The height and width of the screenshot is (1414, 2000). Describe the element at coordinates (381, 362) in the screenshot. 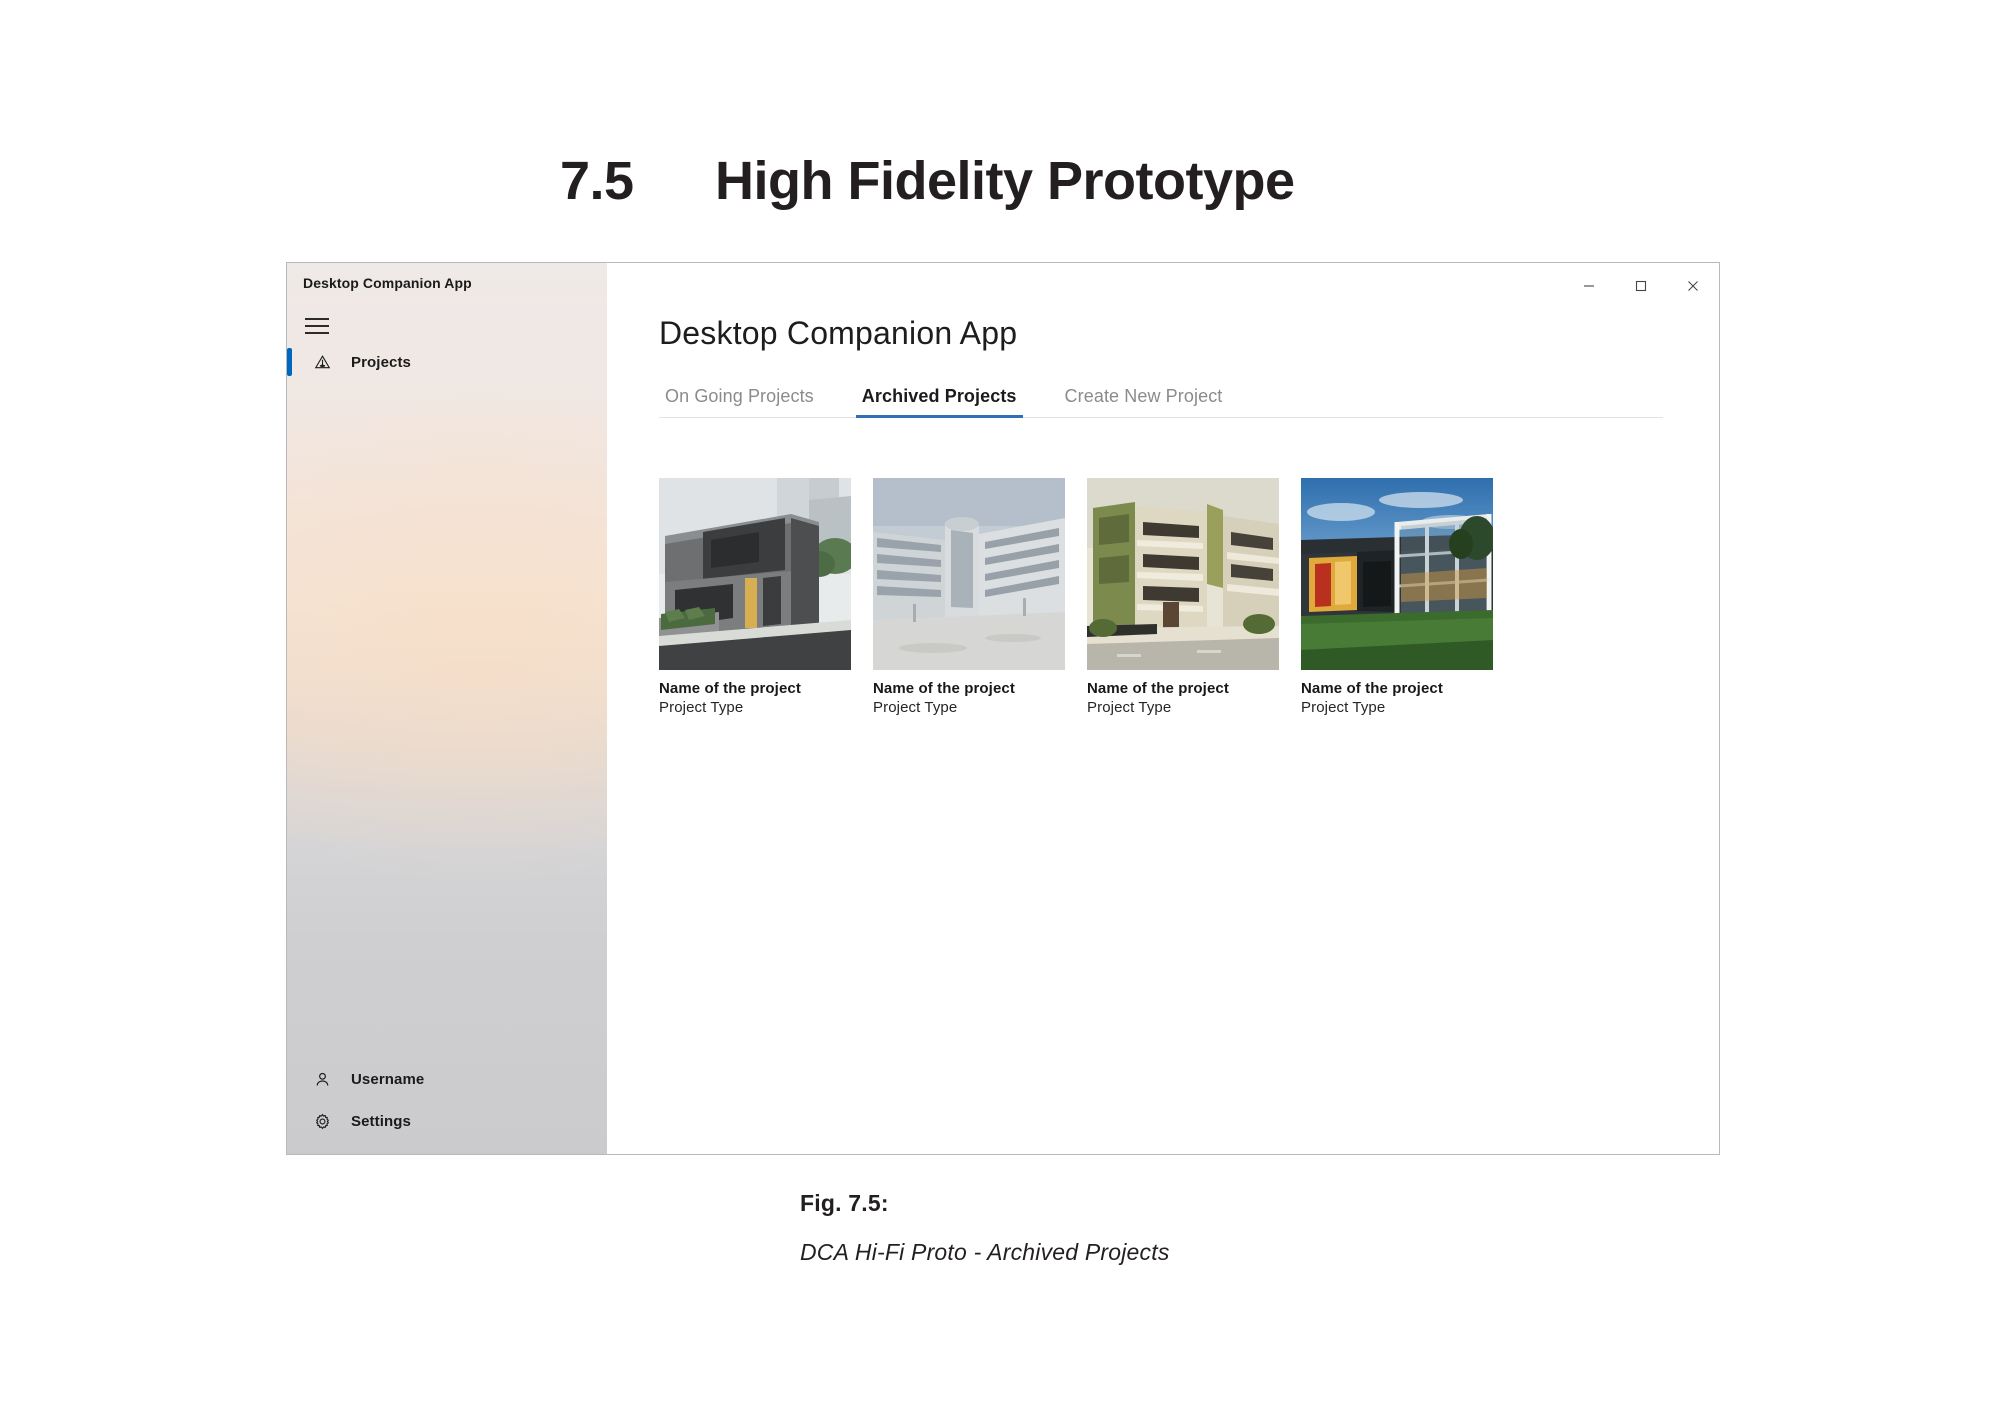

I see `sidebar-item-label: Projects` at that location.